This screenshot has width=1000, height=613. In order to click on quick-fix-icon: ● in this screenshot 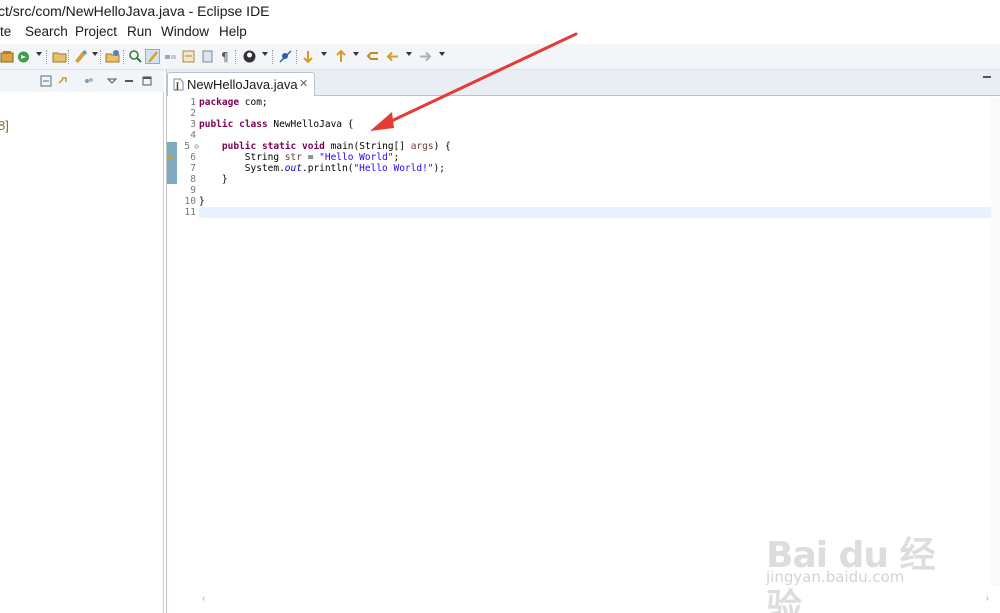, I will do `click(170, 158)`.